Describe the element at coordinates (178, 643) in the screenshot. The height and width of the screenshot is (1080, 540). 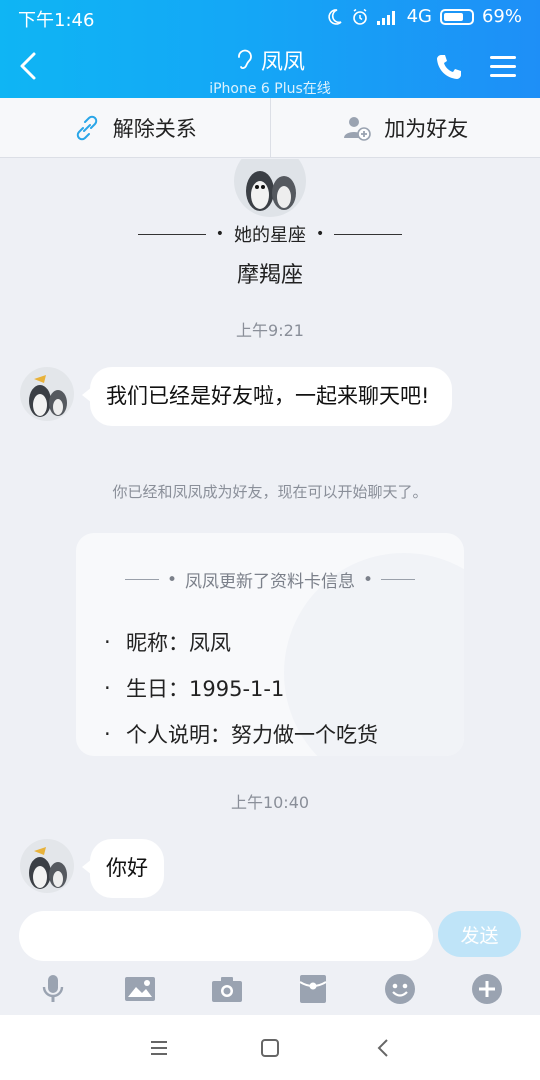
I see `card-item-text: 昵称：凤凤` at that location.